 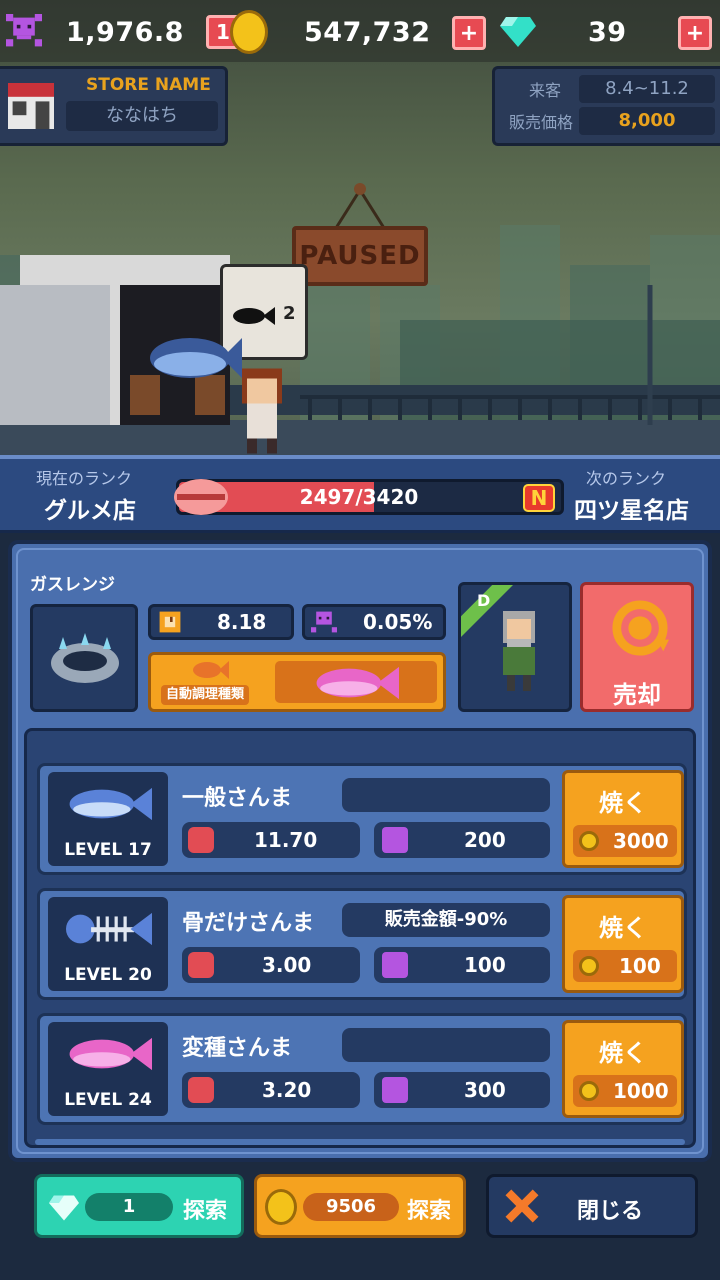 I want to click on chef-slot: D, so click(x=515, y=647).